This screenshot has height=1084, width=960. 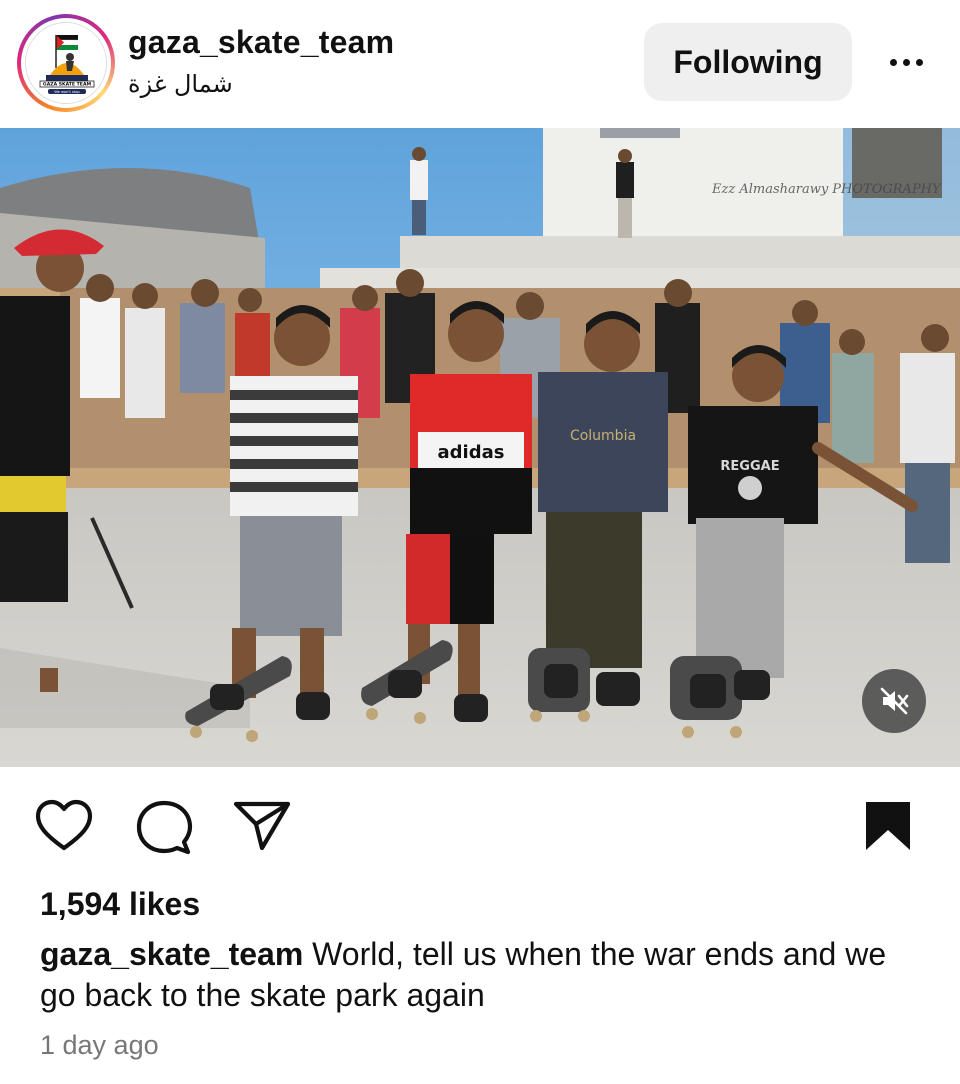 What do you see at coordinates (261, 42) in the screenshot?
I see `post-username: gaza_skate_team` at bounding box center [261, 42].